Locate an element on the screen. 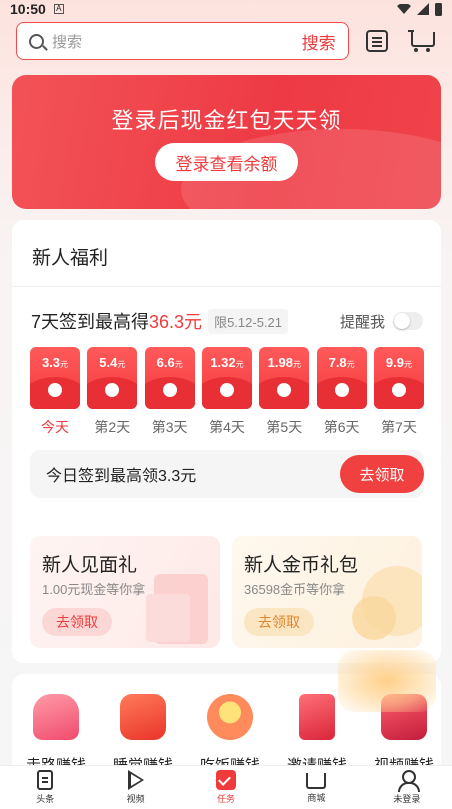  banner-title: 登录后现金红包天天领 is located at coordinates (226, 120).